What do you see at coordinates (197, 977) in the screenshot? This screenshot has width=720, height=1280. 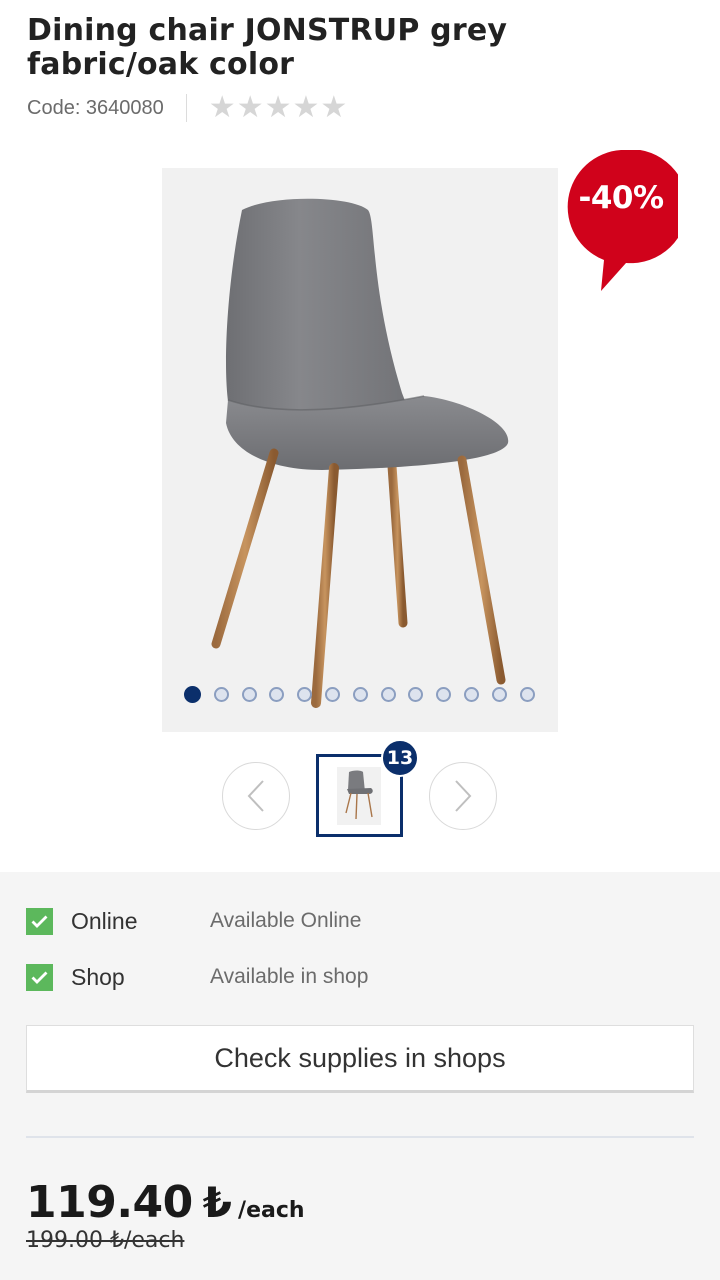 I see `availability-shop-row: Shop Available in shop` at bounding box center [197, 977].